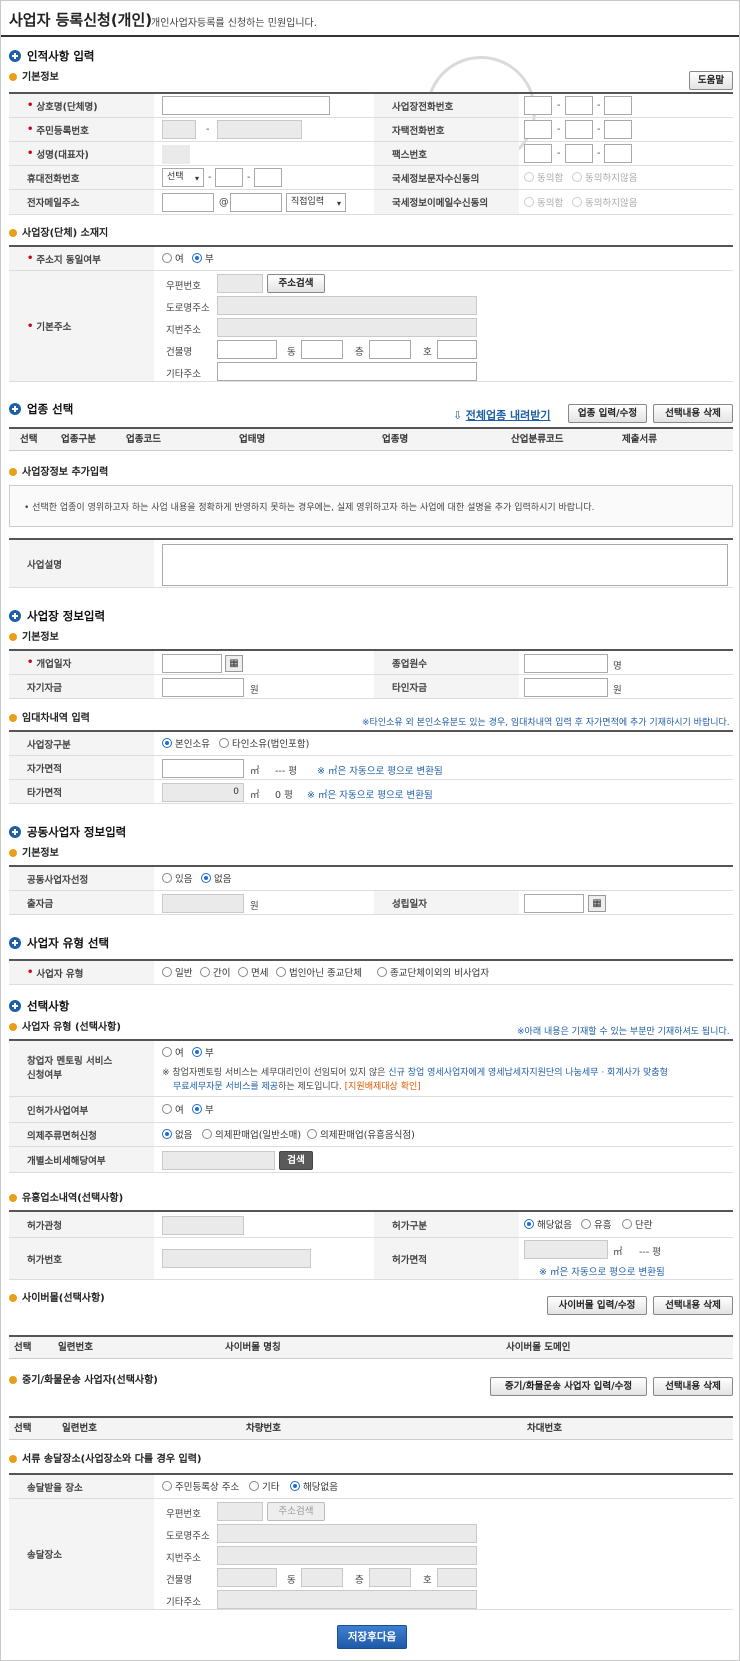  What do you see at coordinates (554, 903) in the screenshot?
I see `est-date-input` at bounding box center [554, 903].